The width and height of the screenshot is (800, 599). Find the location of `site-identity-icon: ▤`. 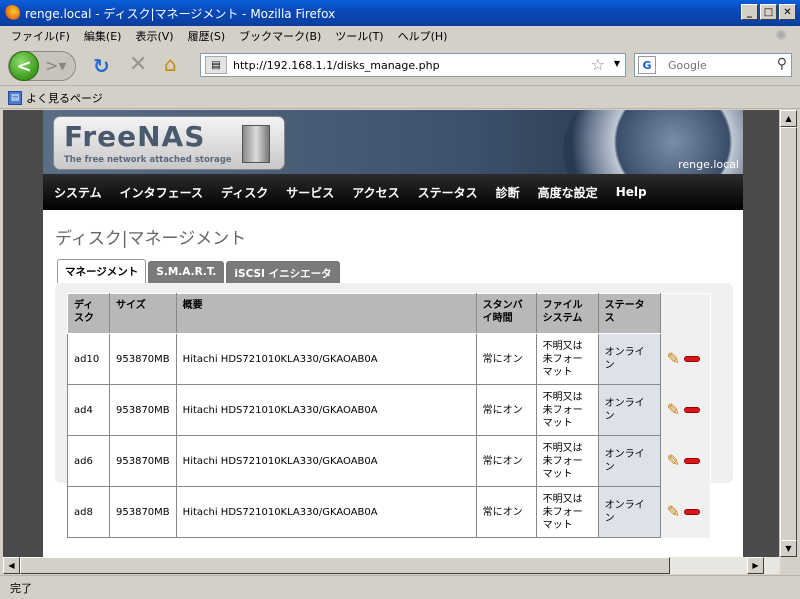

site-identity-icon: ▤ is located at coordinates (216, 65).